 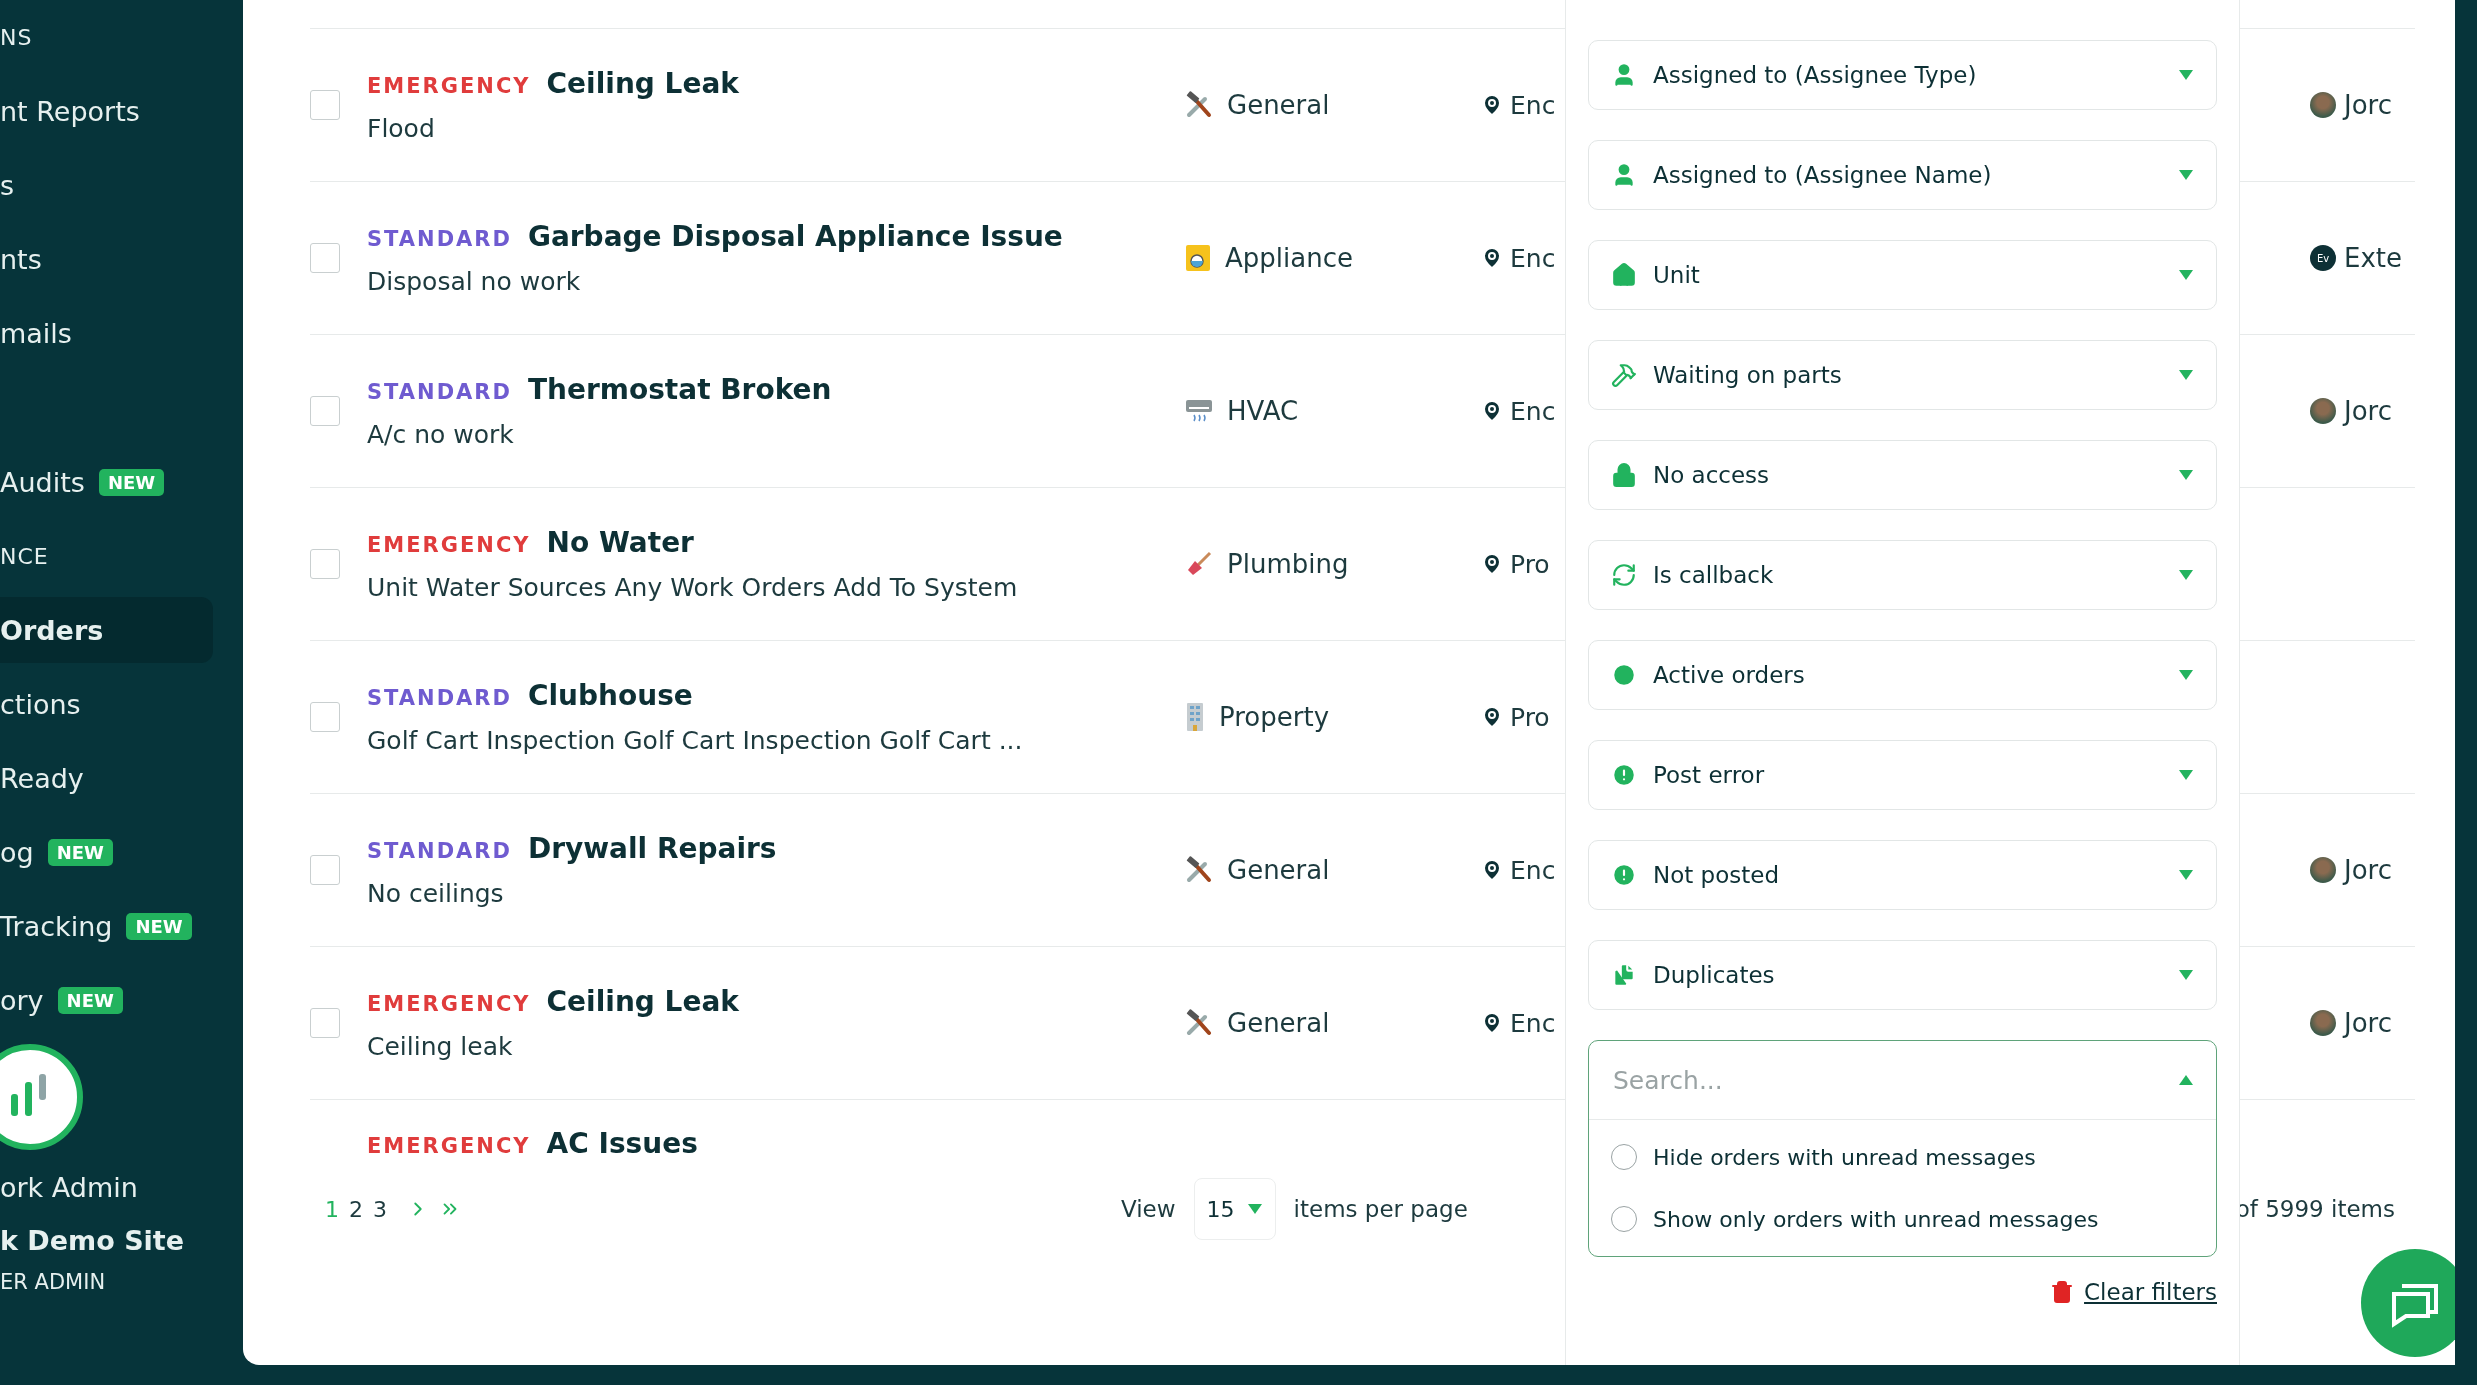 What do you see at coordinates (652, 848) in the screenshot?
I see `work-order-title: Drywall Repairs` at bounding box center [652, 848].